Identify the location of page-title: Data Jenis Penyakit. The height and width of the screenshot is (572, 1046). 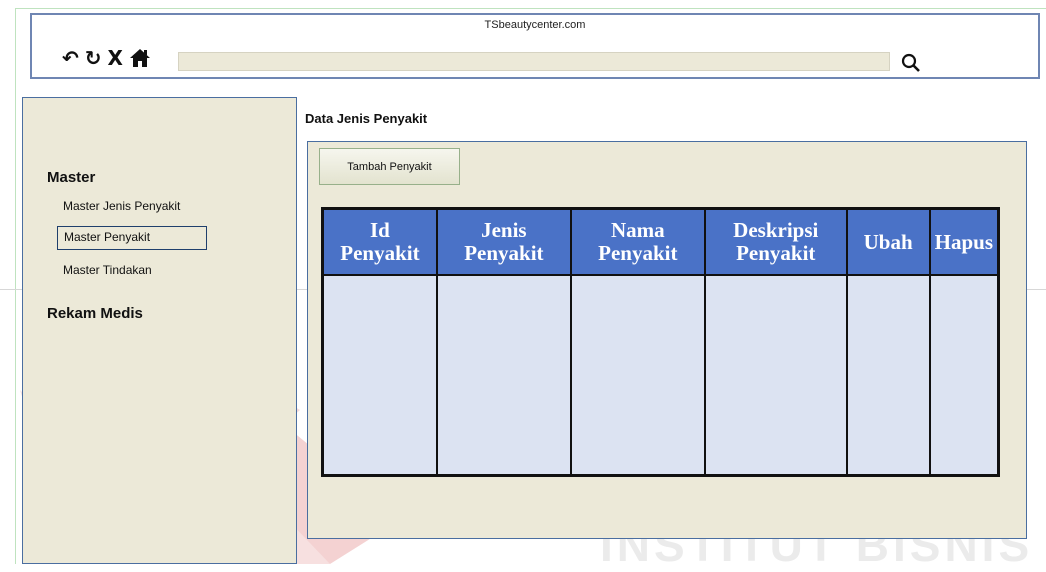
(366, 118).